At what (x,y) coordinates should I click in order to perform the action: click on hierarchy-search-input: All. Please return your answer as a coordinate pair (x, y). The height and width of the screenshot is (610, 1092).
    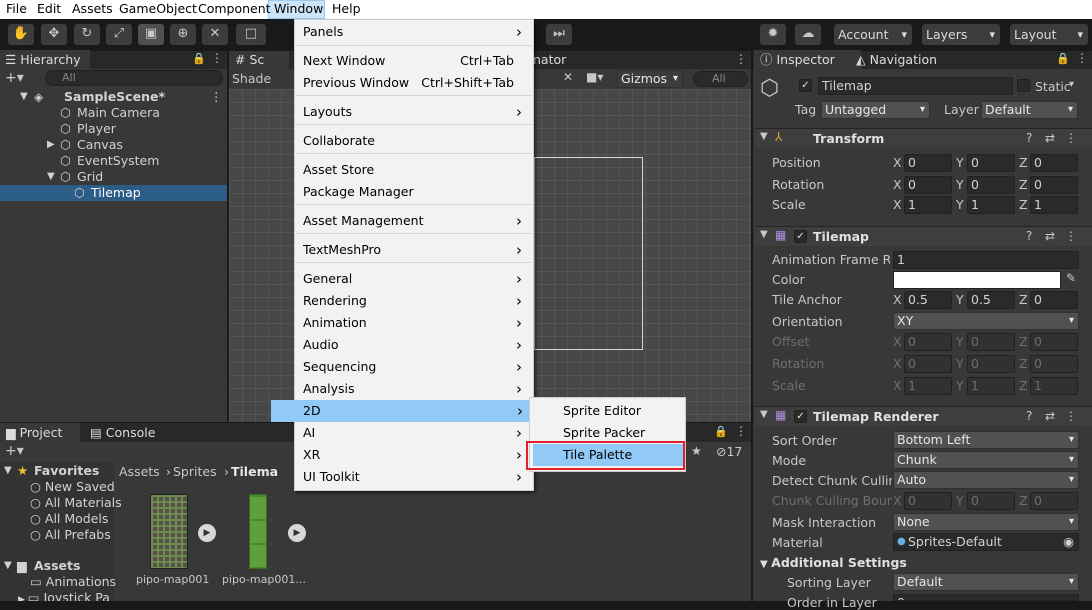
    Looking at the image, I should click on (134, 78).